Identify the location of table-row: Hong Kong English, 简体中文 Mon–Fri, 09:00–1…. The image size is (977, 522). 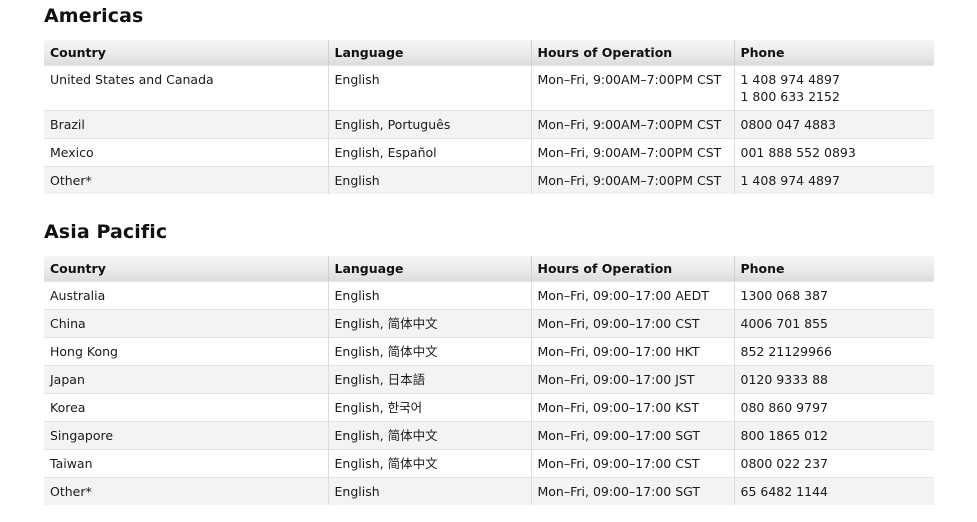
(489, 351).